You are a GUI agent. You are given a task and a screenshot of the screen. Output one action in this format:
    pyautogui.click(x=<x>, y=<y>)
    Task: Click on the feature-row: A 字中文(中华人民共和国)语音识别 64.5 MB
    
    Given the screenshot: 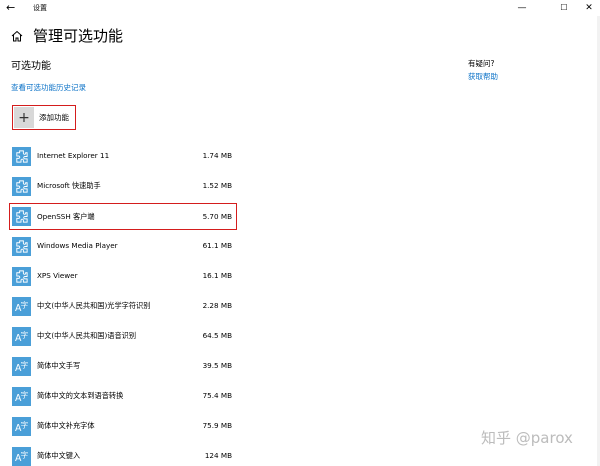 What is the action you would take?
    pyautogui.click(x=124, y=336)
    